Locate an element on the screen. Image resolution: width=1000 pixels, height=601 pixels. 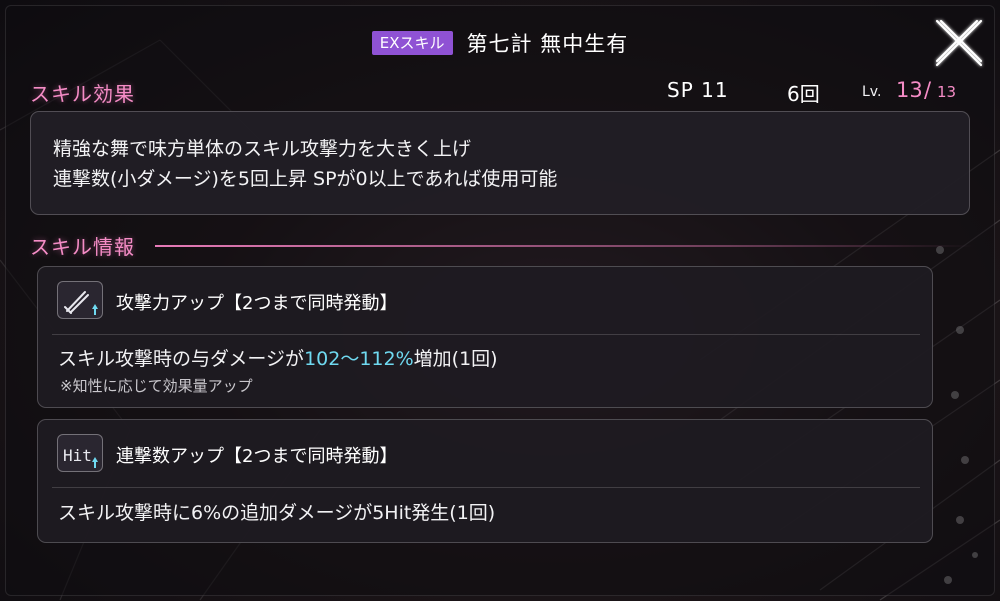
use-count: 6回 is located at coordinates (803, 94).